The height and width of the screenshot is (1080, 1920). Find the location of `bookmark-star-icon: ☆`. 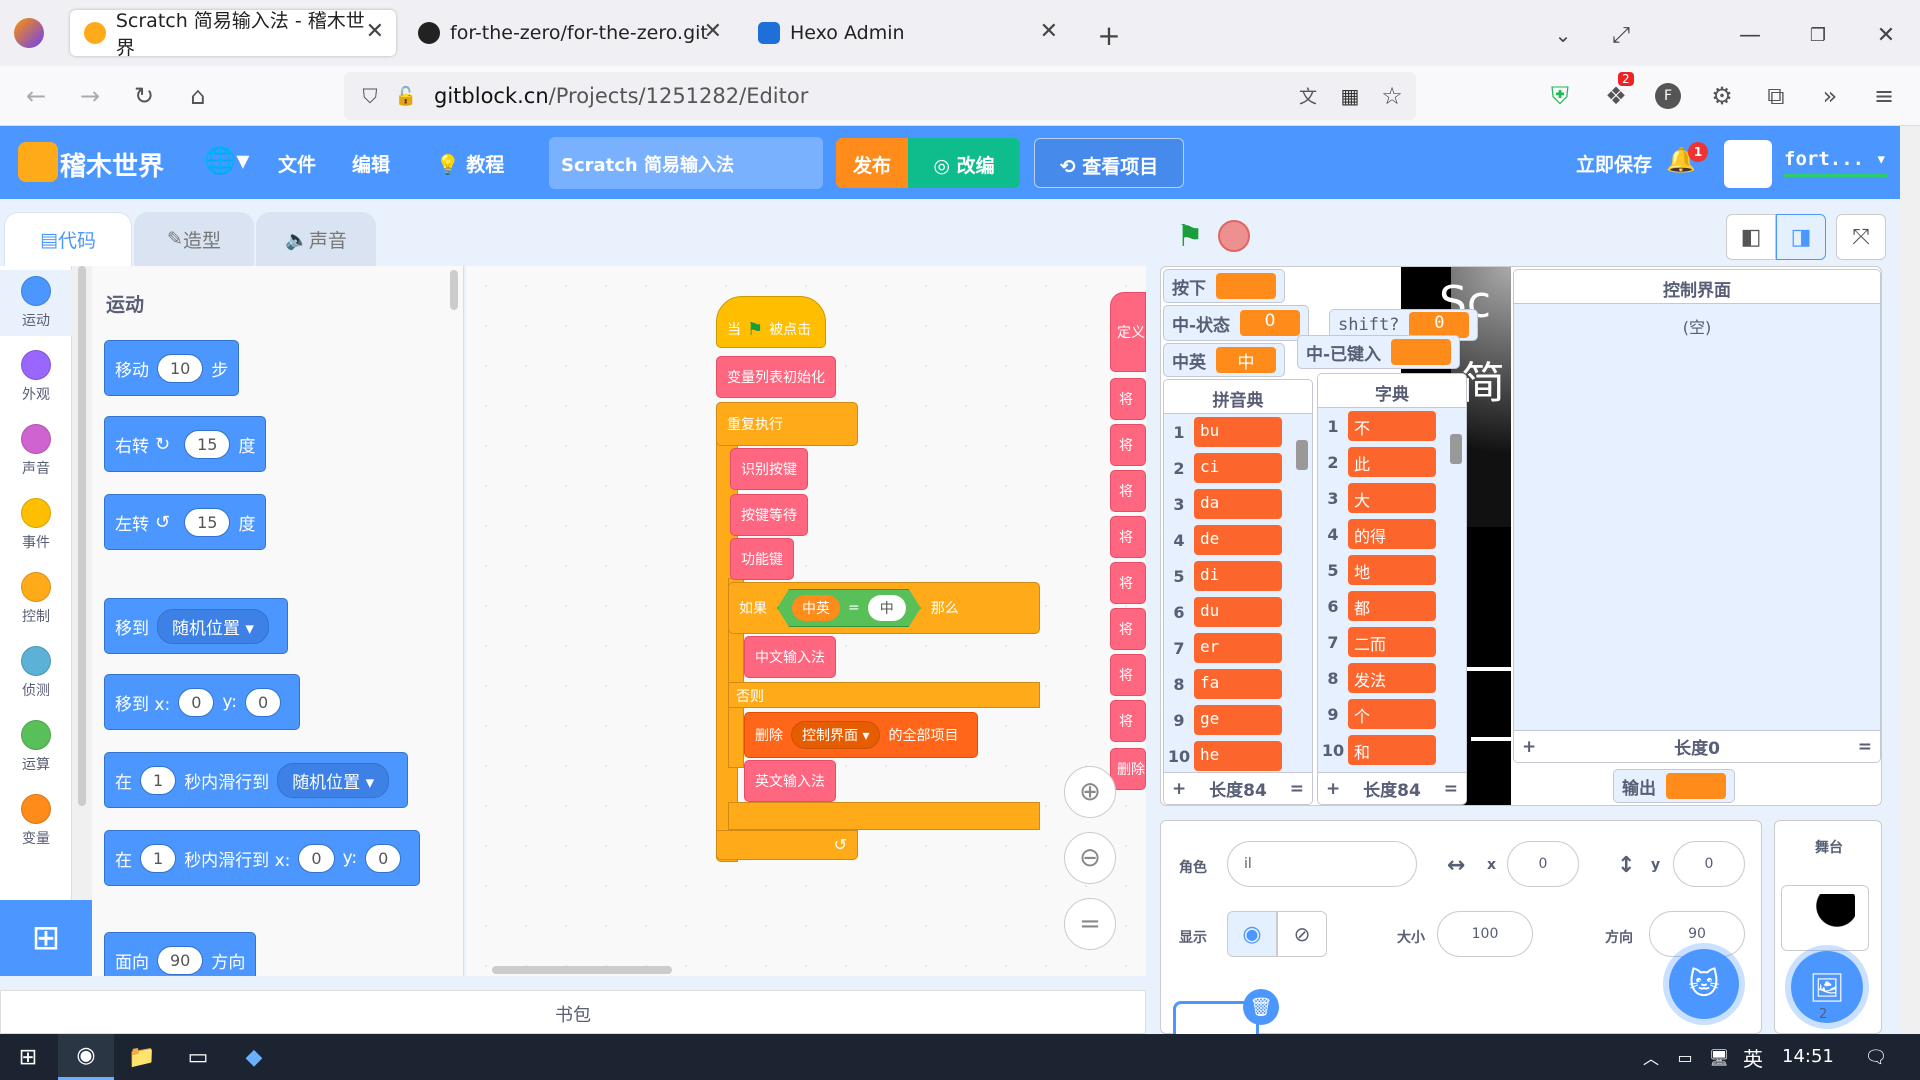

bookmark-star-icon: ☆ is located at coordinates (1392, 96).